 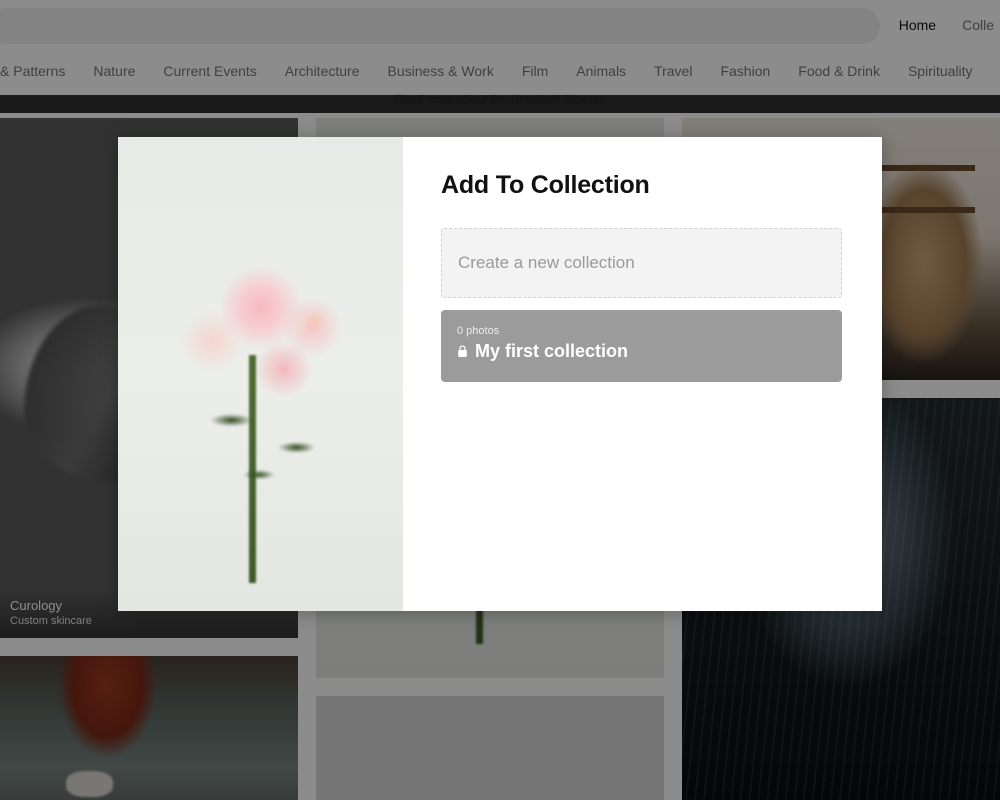 I want to click on modal-title: Add To Collection, so click(x=545, y=185).